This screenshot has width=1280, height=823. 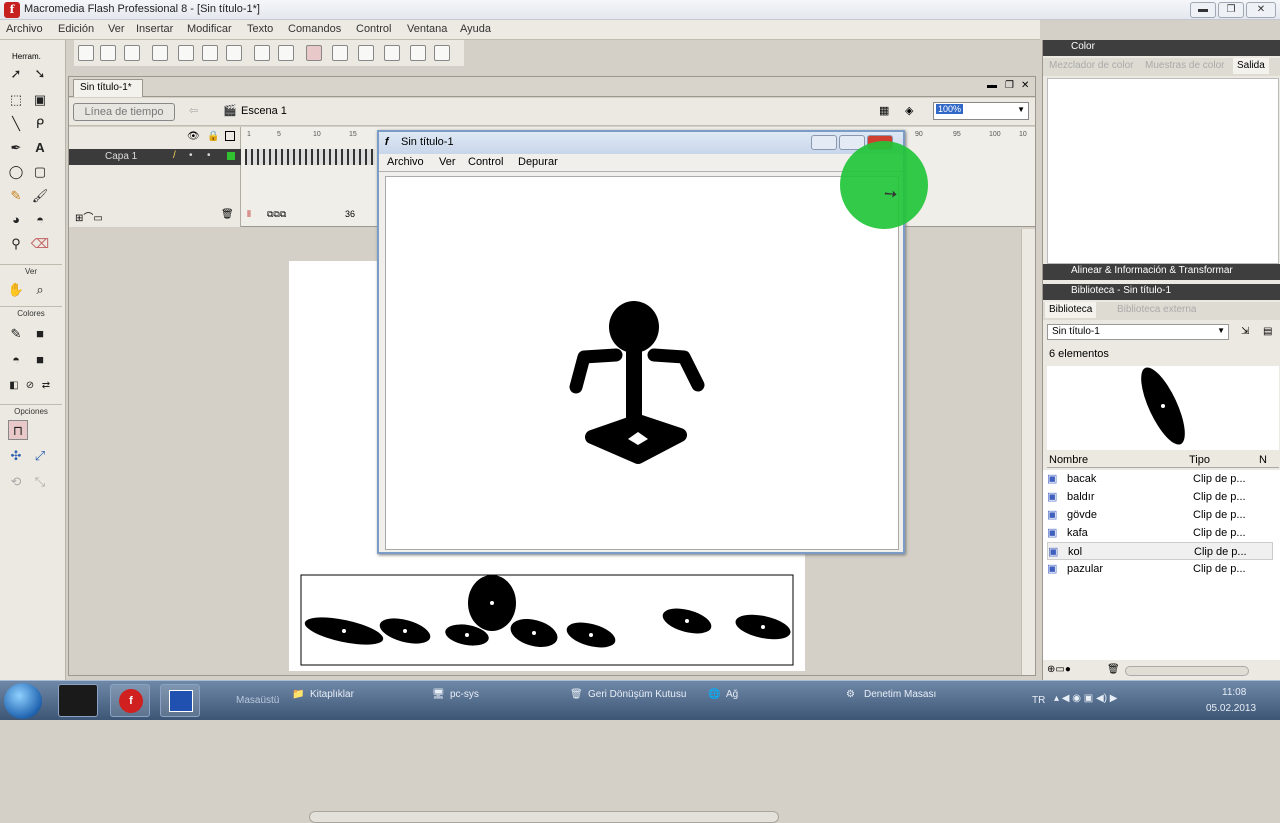 What do you see at coordinates (1059, 669) in the screenshot?
I see `new-symbol-icon: ⊕▭●` at bounding box center [1059, 669].